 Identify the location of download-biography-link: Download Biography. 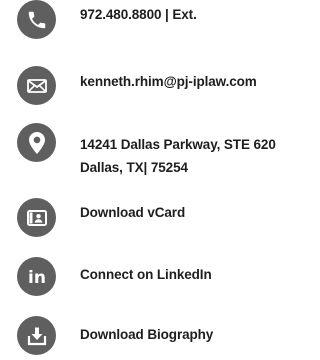
(146, 334).